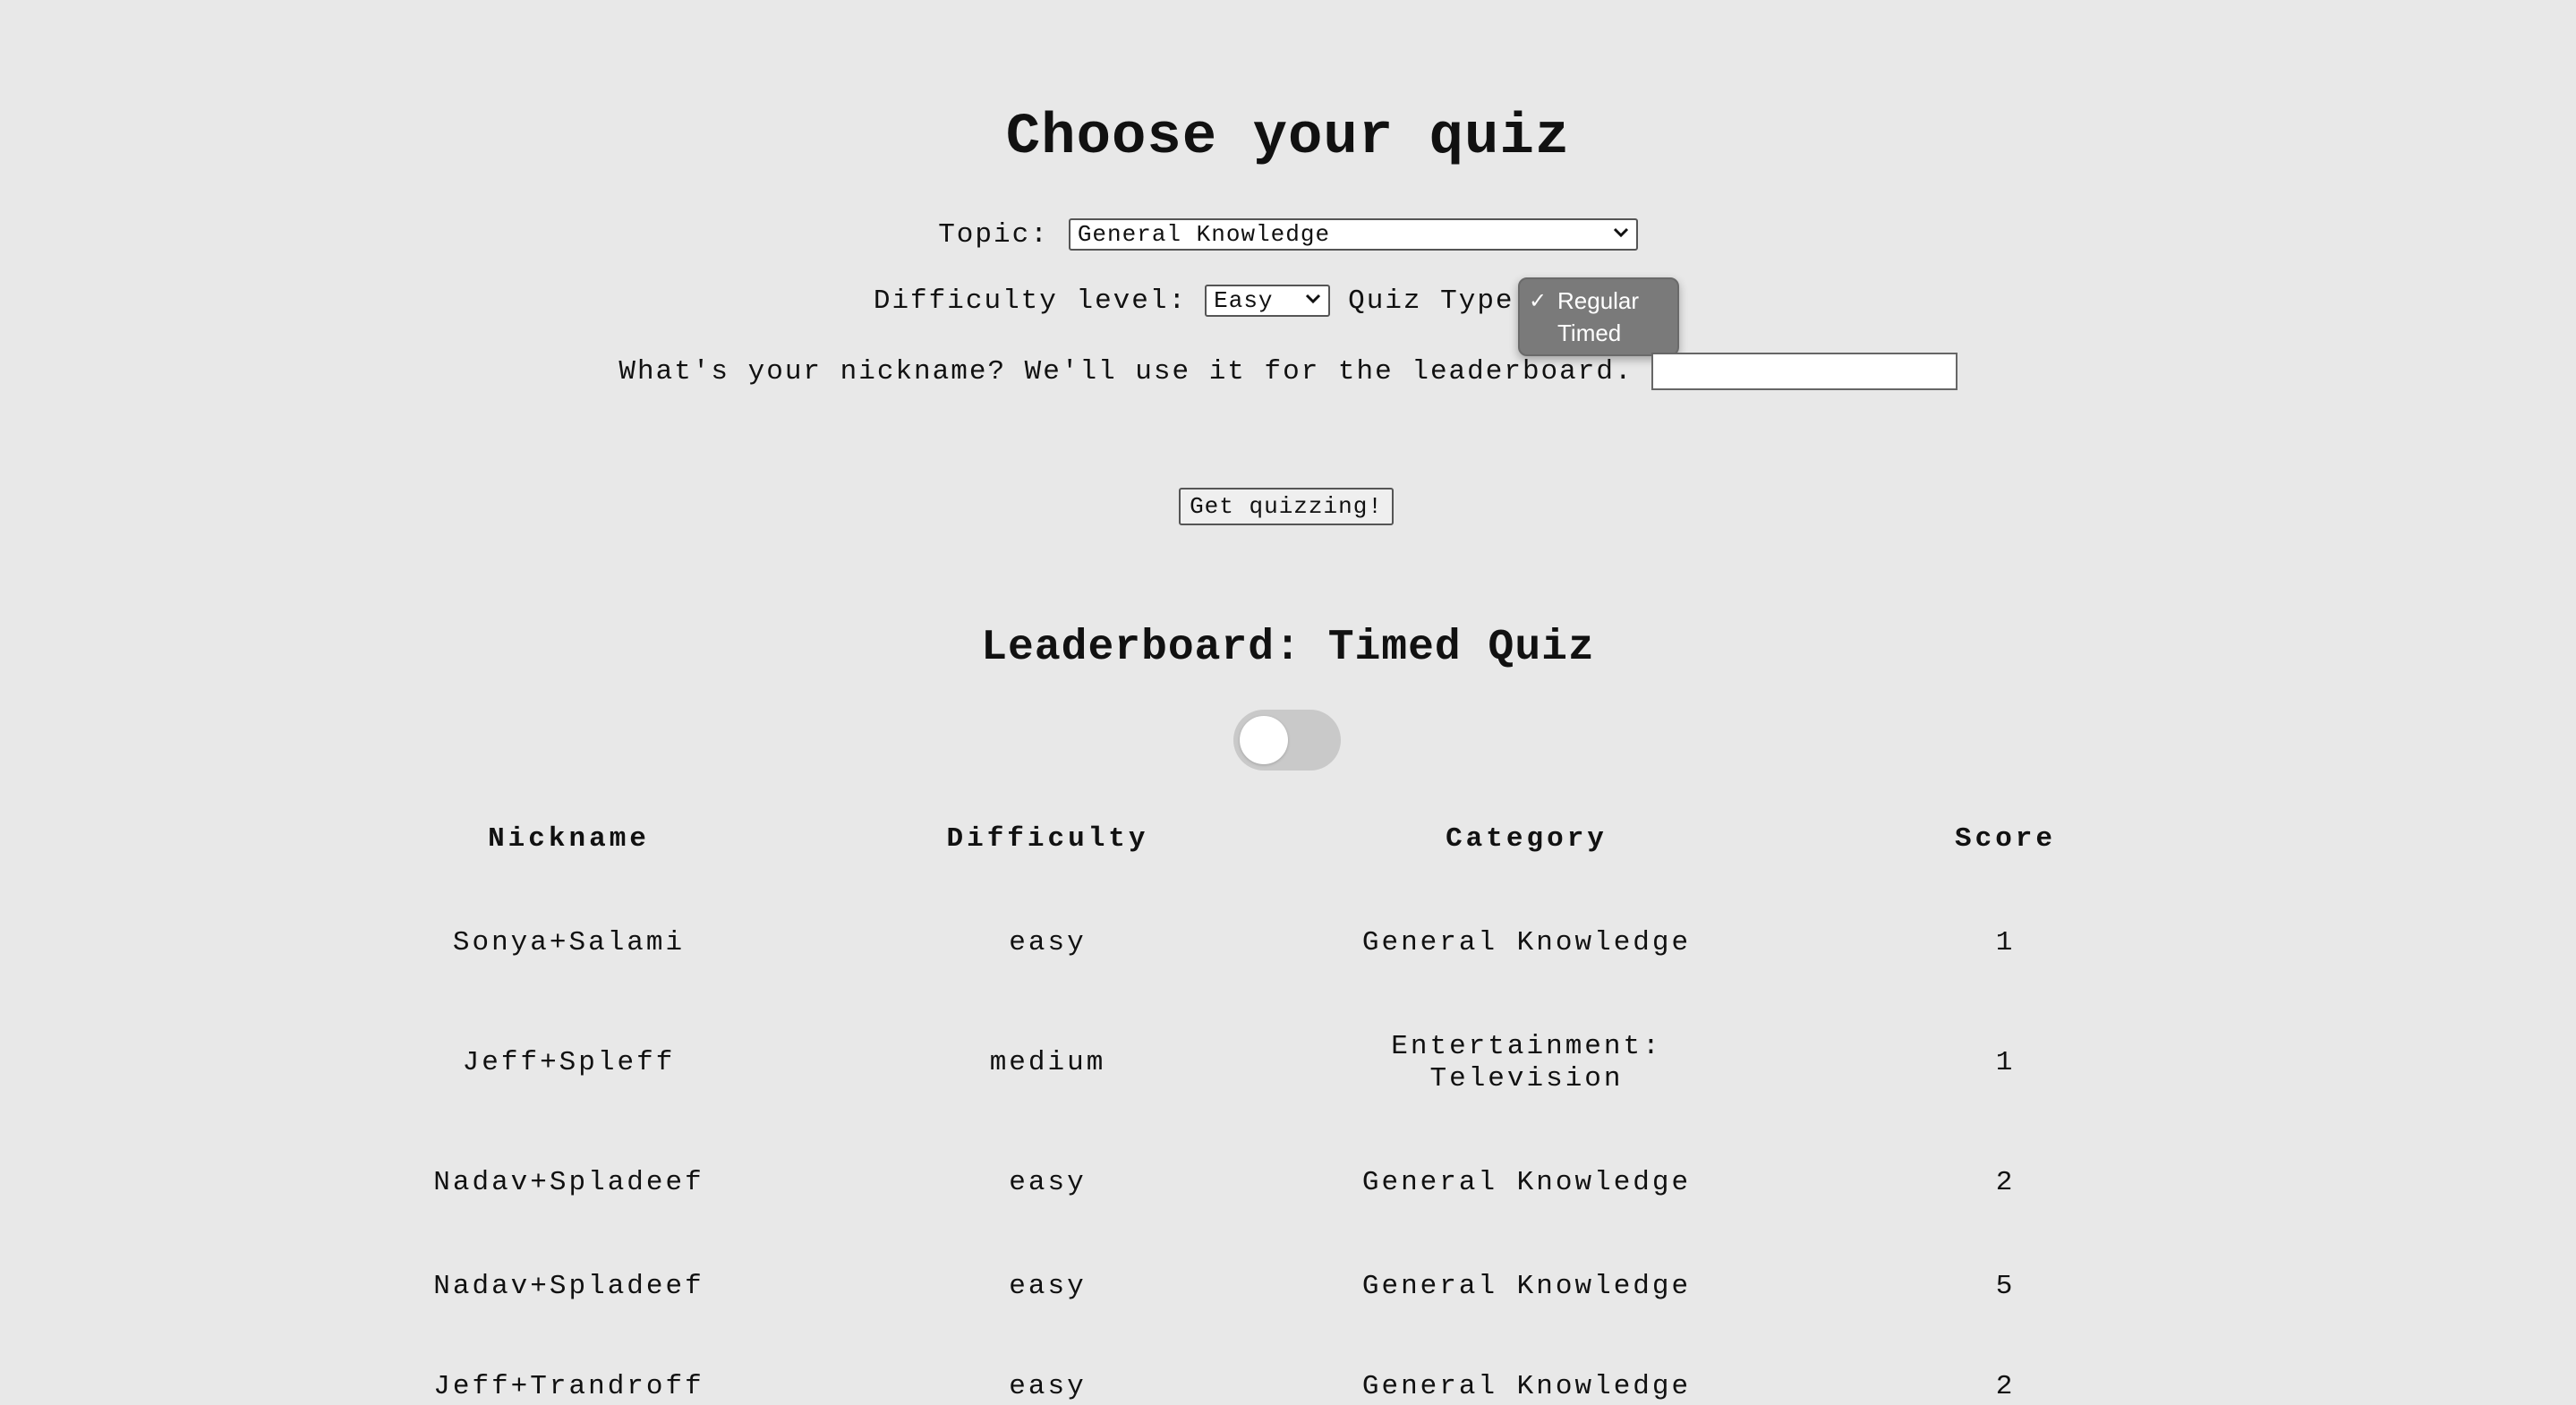  What do you see at coordinates (569, 839) in the screenshot?
I see `header-nickname: Nickname` at bounding box center [569, 839].